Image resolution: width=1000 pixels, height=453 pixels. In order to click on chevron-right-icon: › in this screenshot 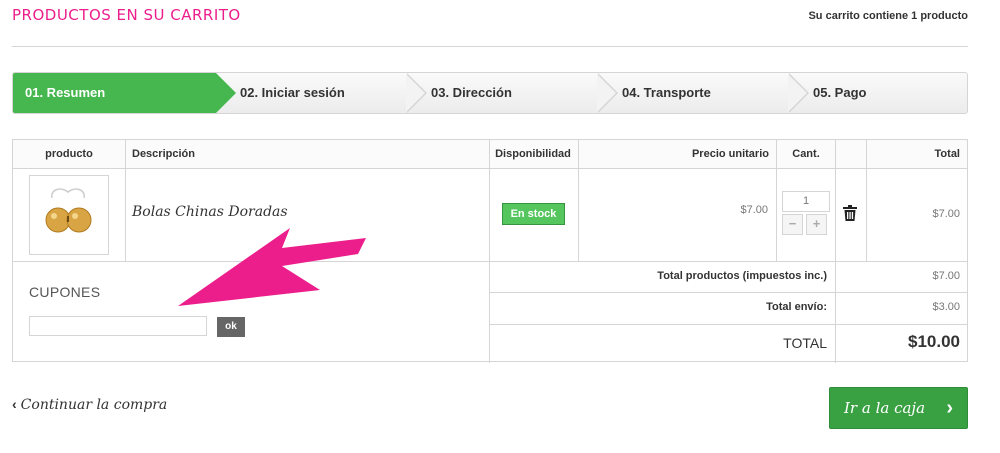, I will do `click(949, 408)`.